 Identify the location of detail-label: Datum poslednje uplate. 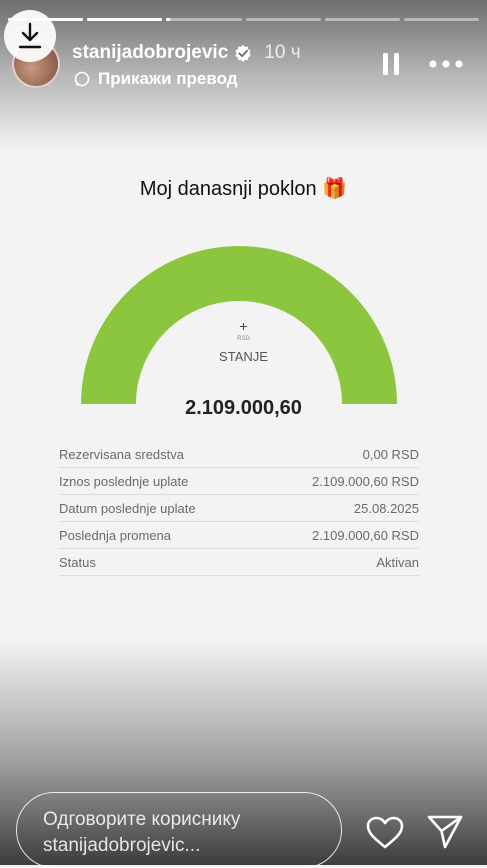
(127, 508).